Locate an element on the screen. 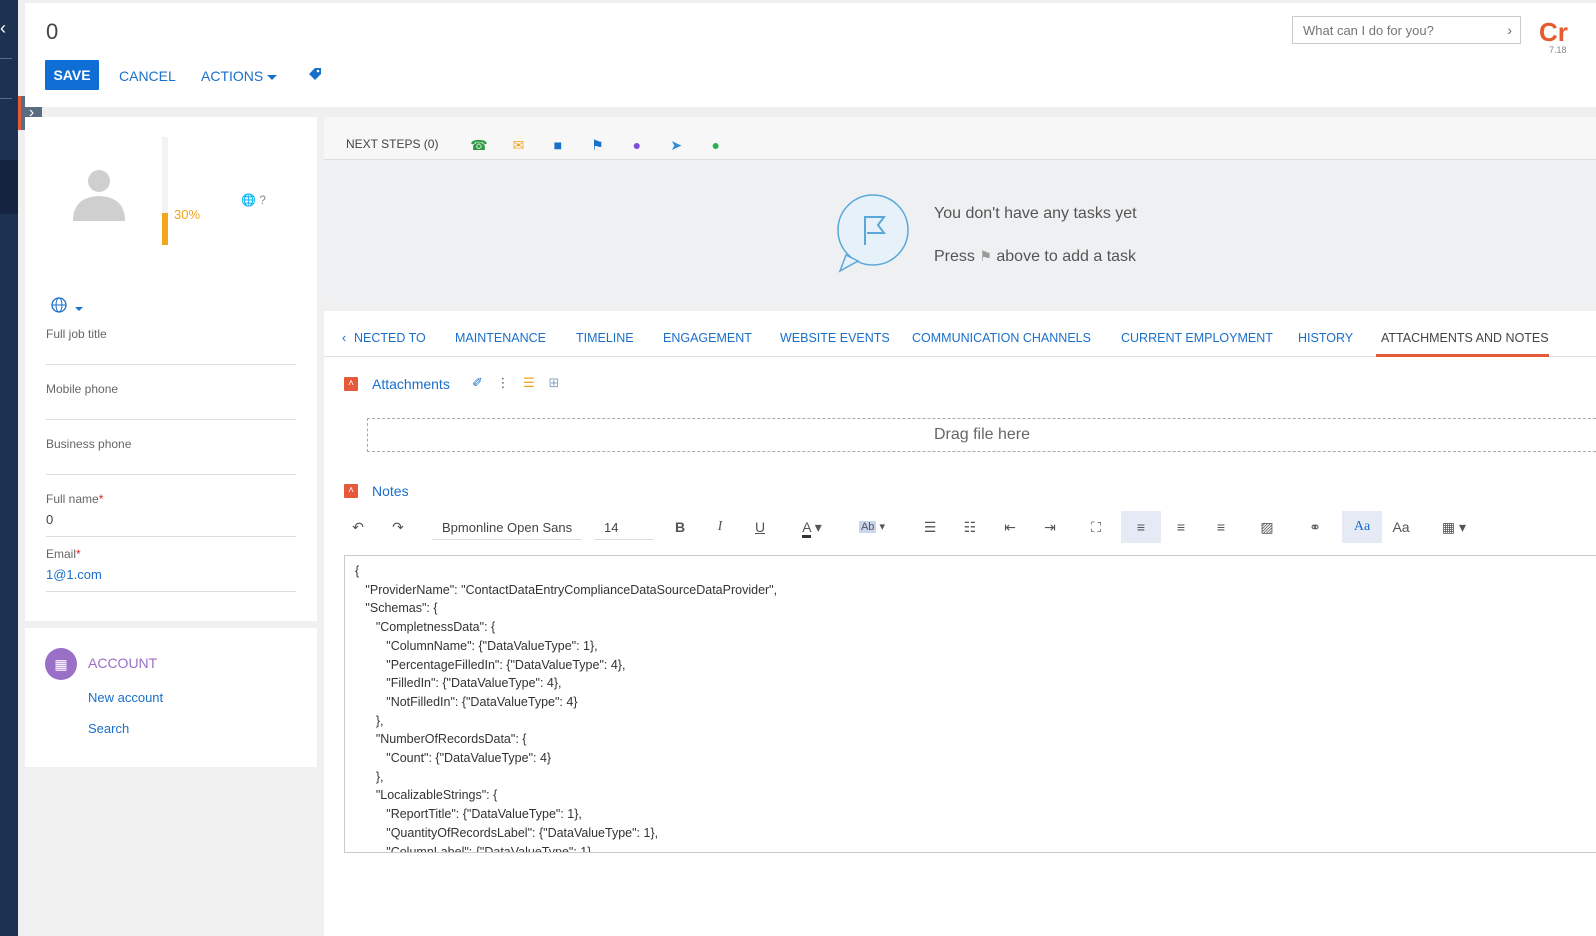 The width and height of the screenshot is (1596, 936). tab-communication-channels: COMMUNICATION CHANNELS is located at coordinates (1001, 338).